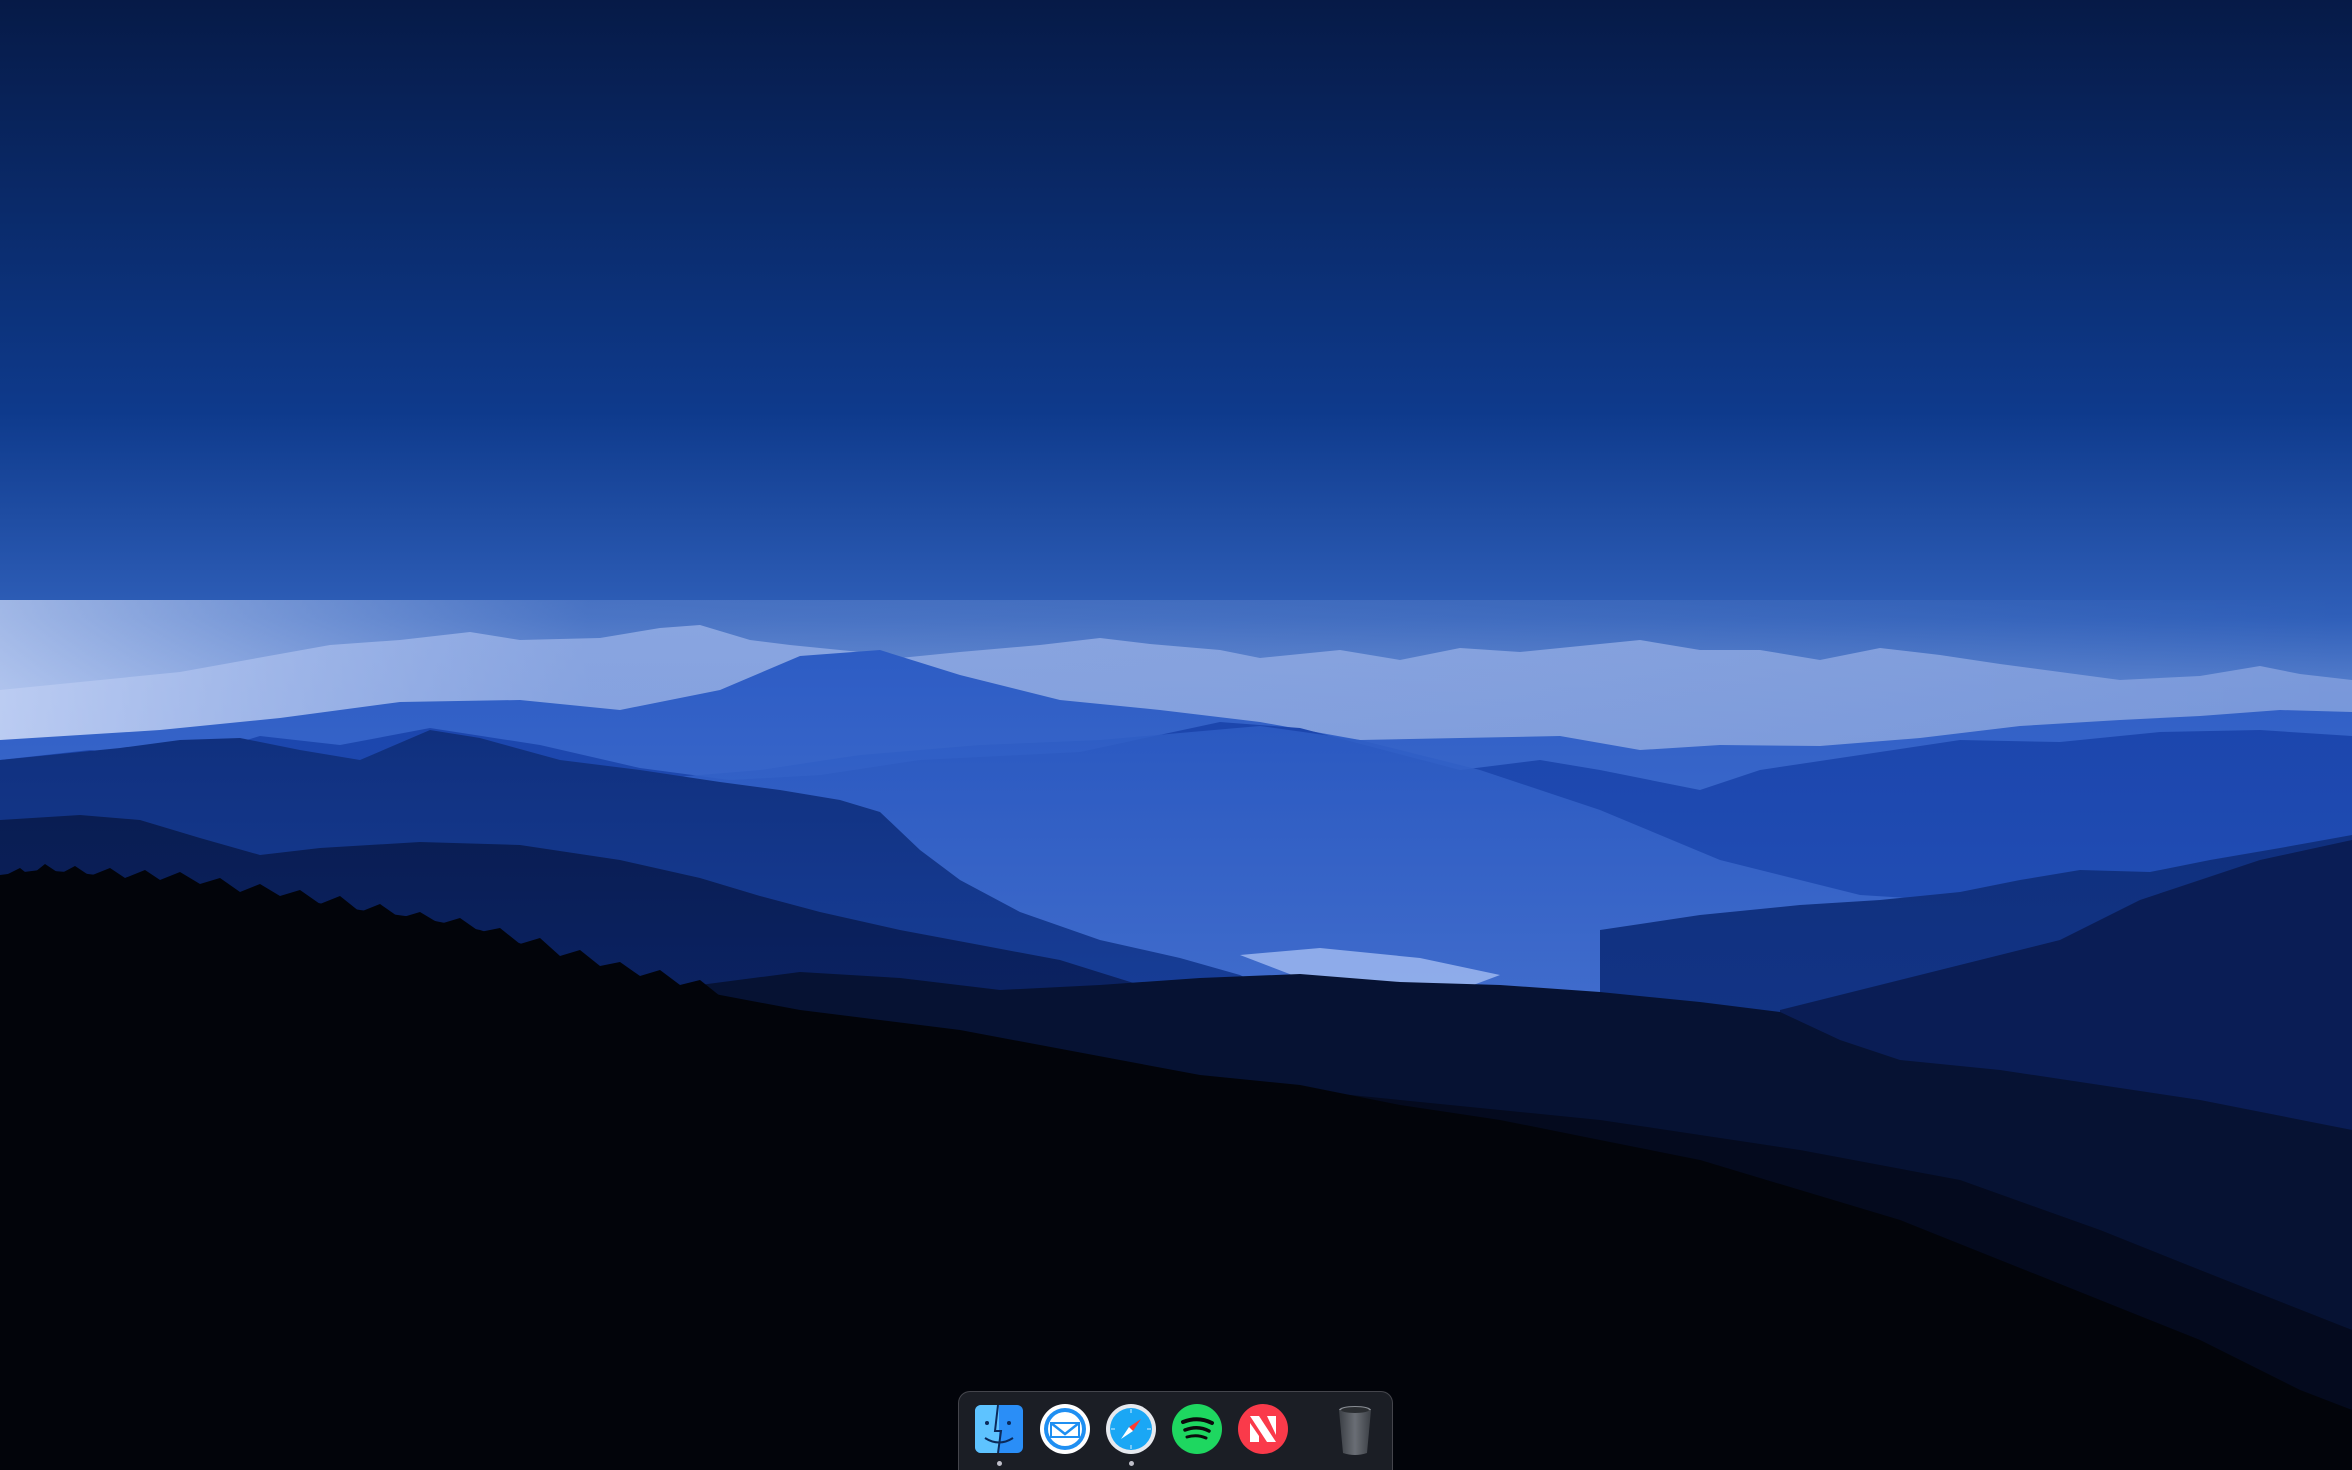 The height and width of the screenshot is (1470, 2352). I want to click on dock-item-safari, so click(1131, 1433).